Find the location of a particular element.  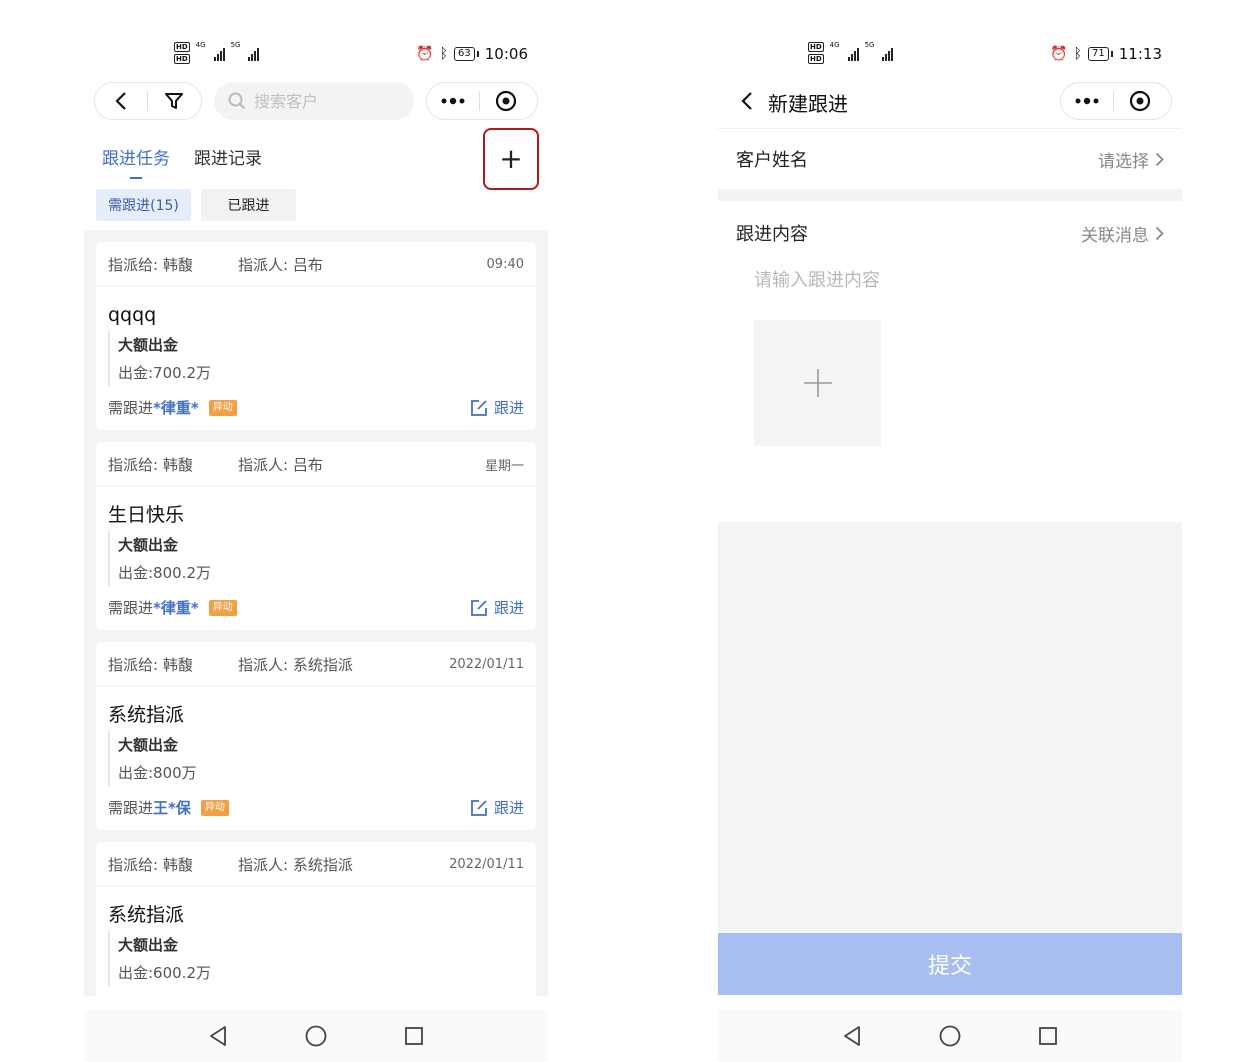

menu-capsule is located at coordinates (482, 101).